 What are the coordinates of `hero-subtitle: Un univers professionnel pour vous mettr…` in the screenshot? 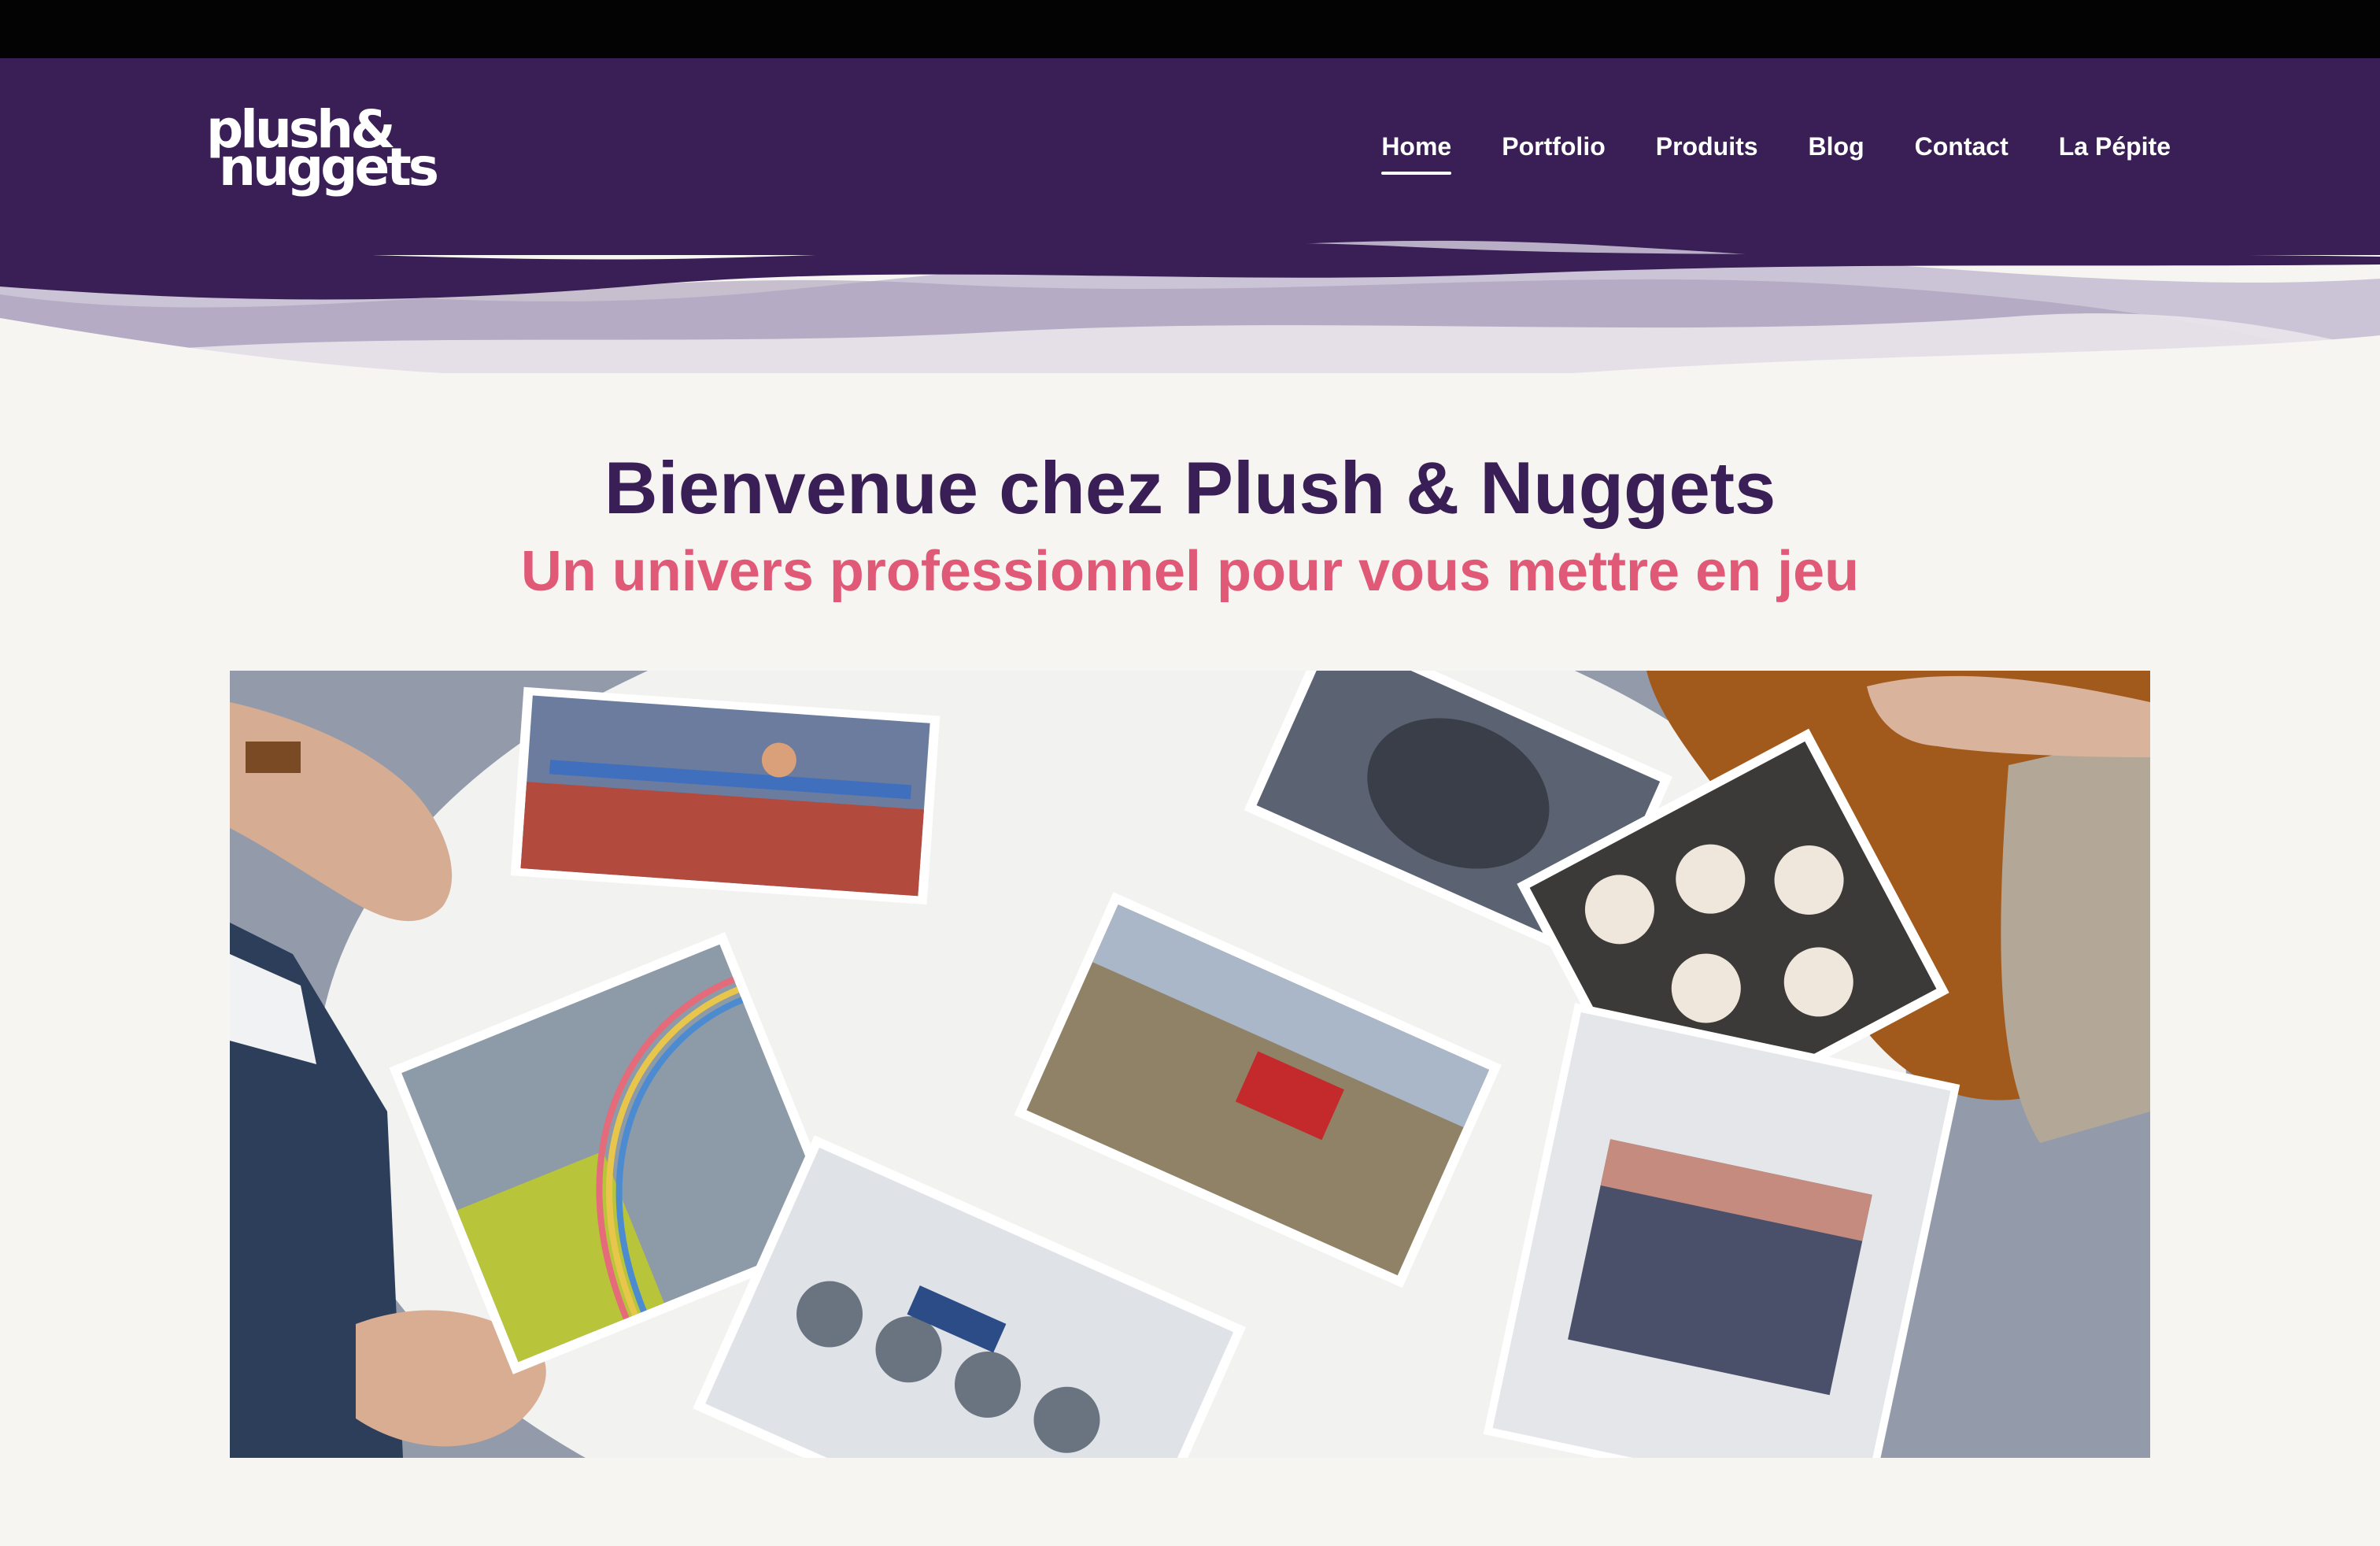 It's located at (1190, 572).